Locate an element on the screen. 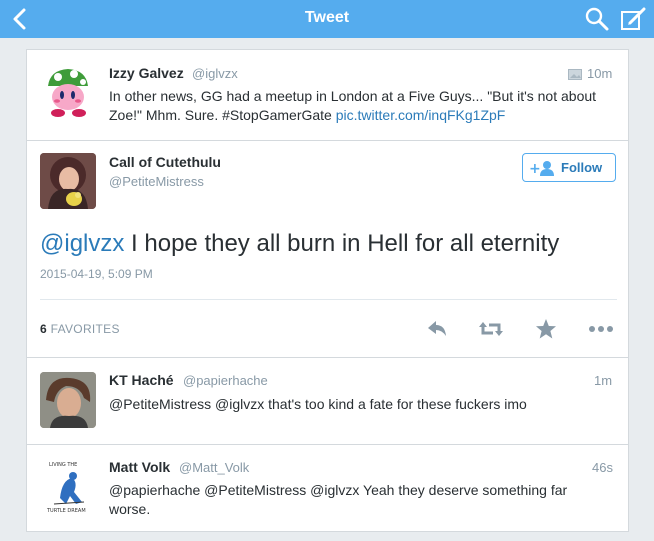 Image resolution: width=654 pixels, height=541 pixels. author-name: Izzy Galvez is located at coordinates (146, 73).